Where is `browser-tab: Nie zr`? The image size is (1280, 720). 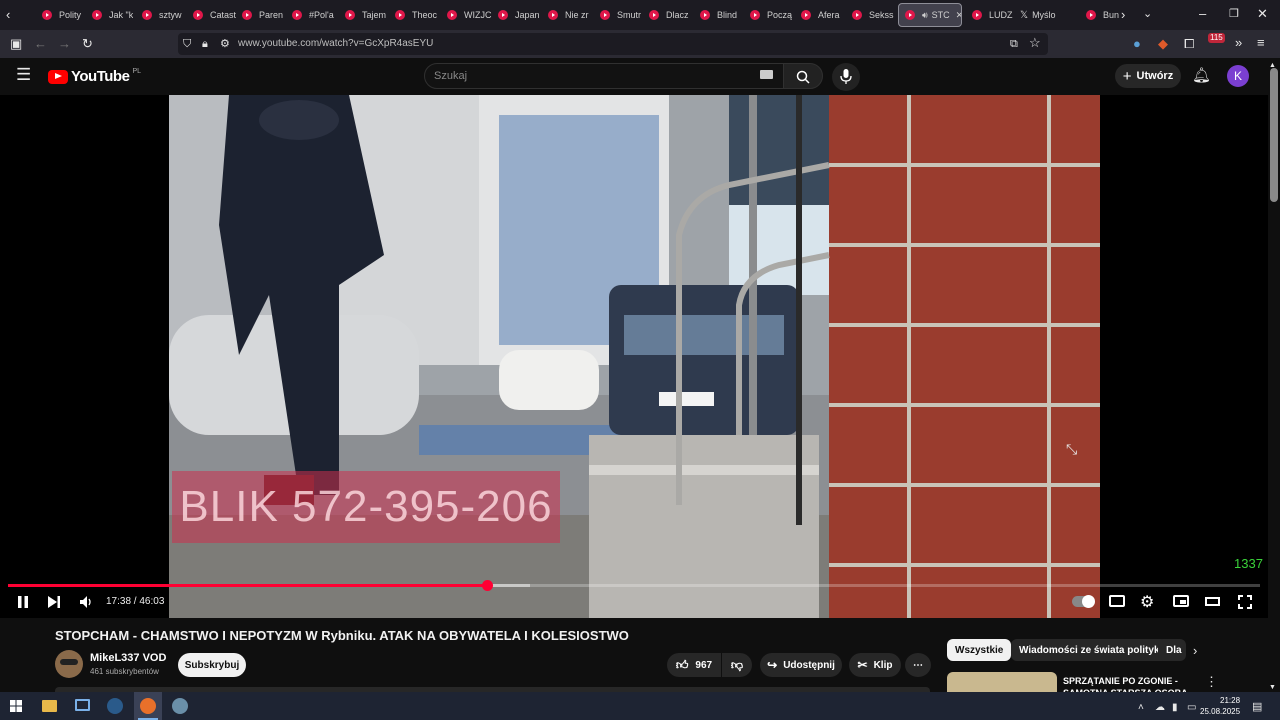 browser-tab: Nie zr is located at coordinates (568, 15).